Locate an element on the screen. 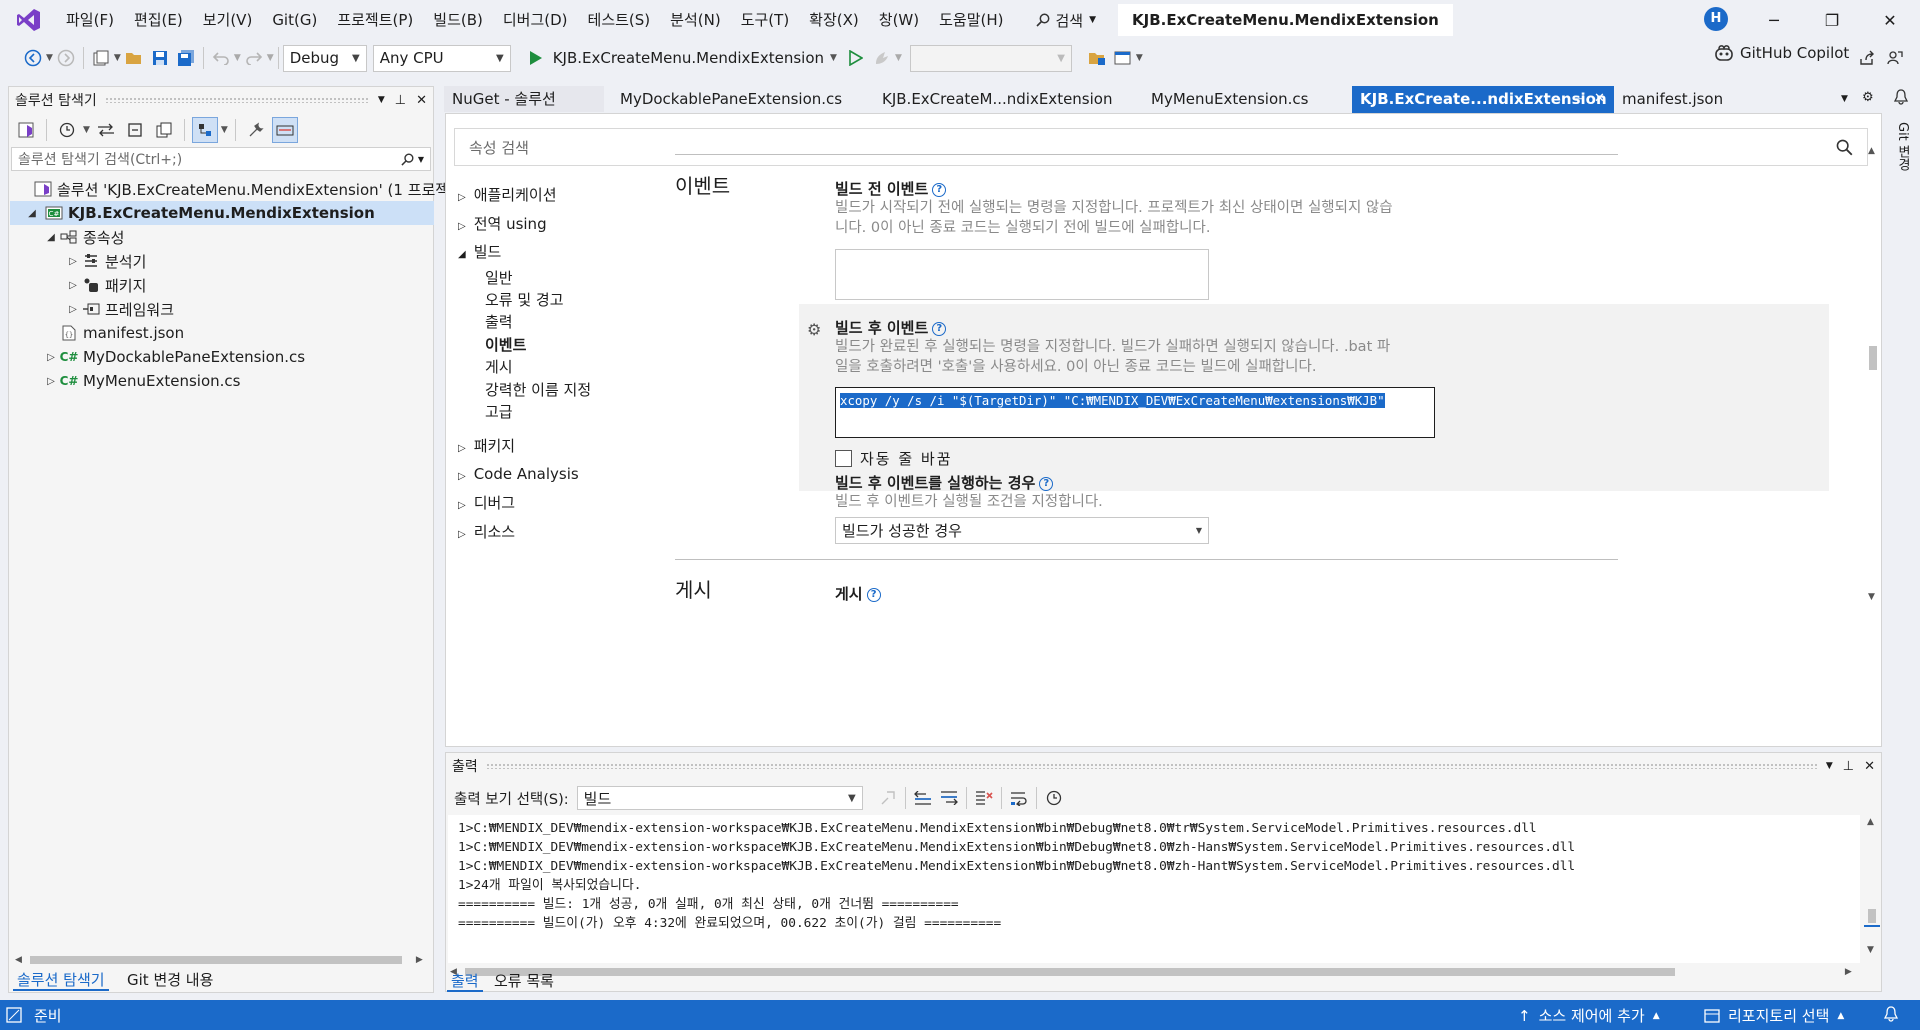  menu-build: 빌드(B) is located at coordinates (458, 20).